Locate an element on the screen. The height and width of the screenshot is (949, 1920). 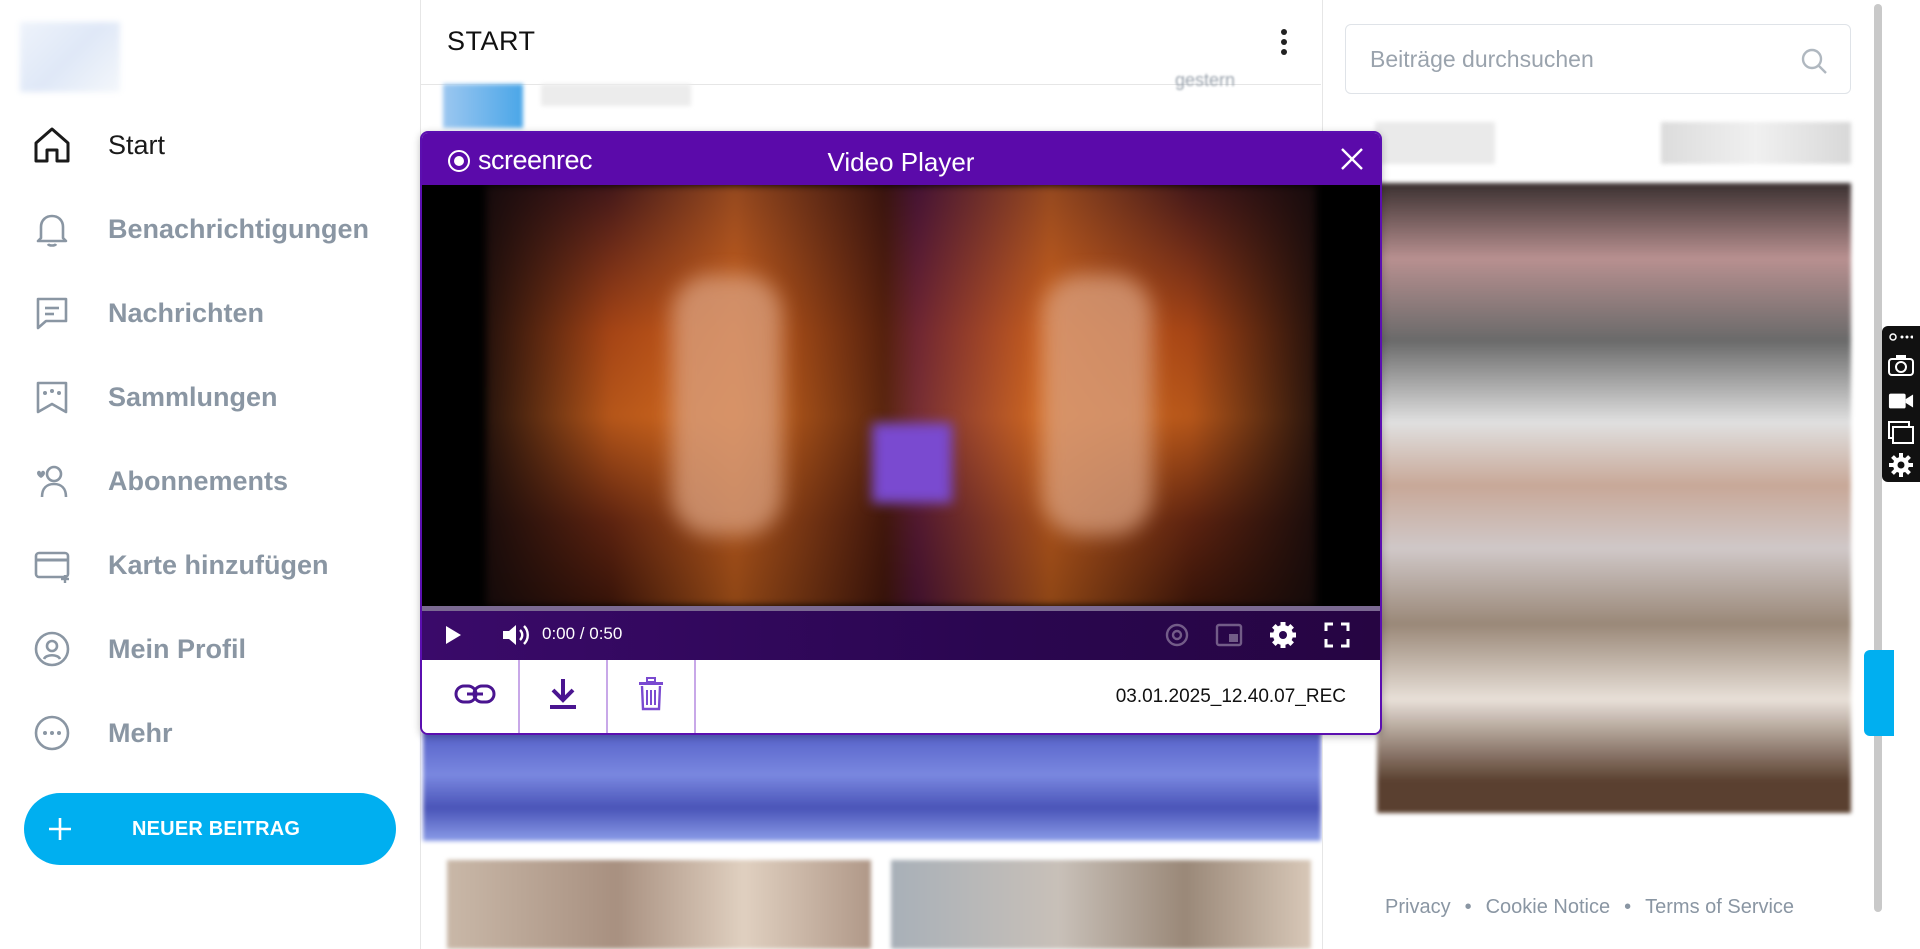
player-titlebar: screenrec Video Player is located at coordinates (901, 159).